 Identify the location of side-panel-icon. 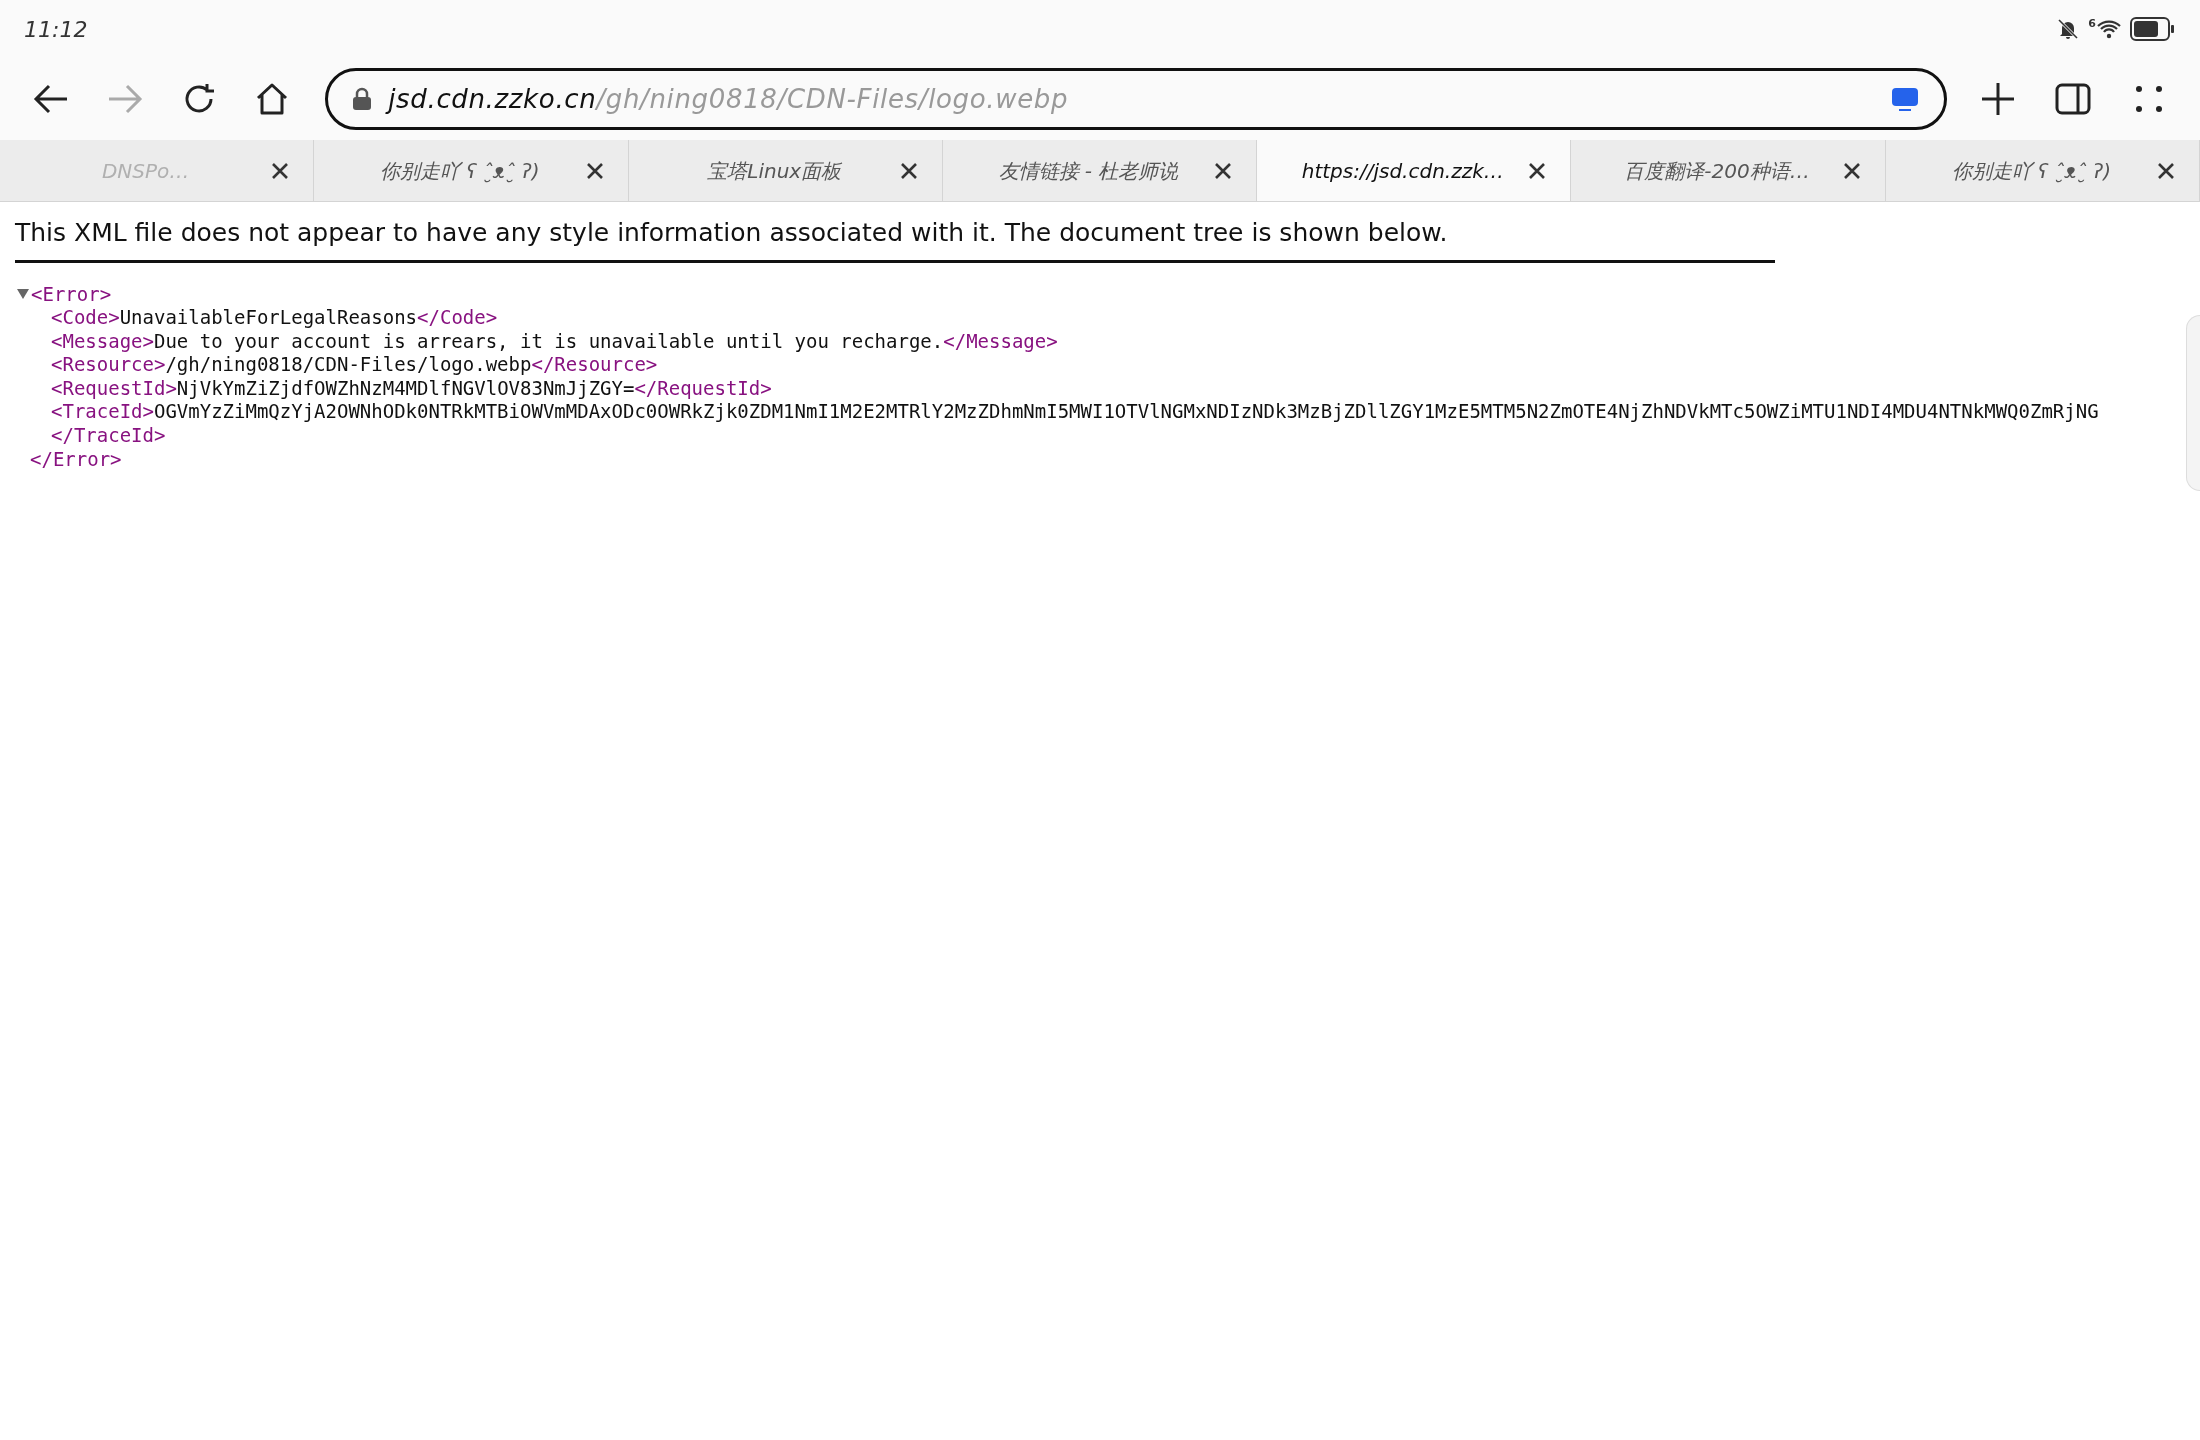
(2073, 99).